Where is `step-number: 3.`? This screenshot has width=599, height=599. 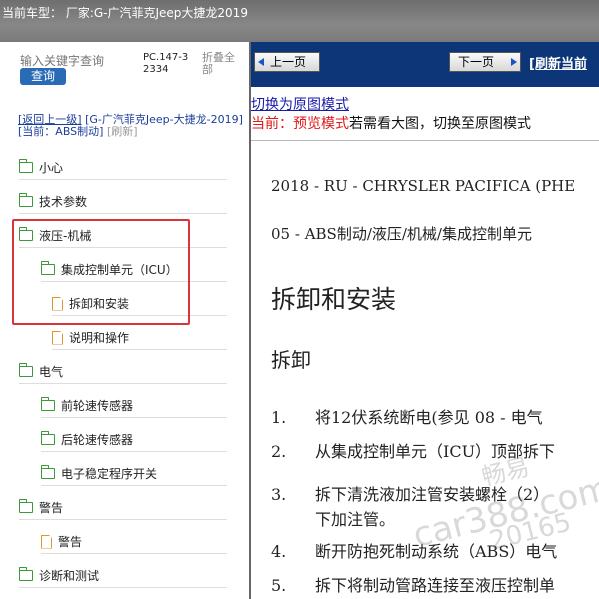 step-number: 3. is located at coordinates (279, 494).